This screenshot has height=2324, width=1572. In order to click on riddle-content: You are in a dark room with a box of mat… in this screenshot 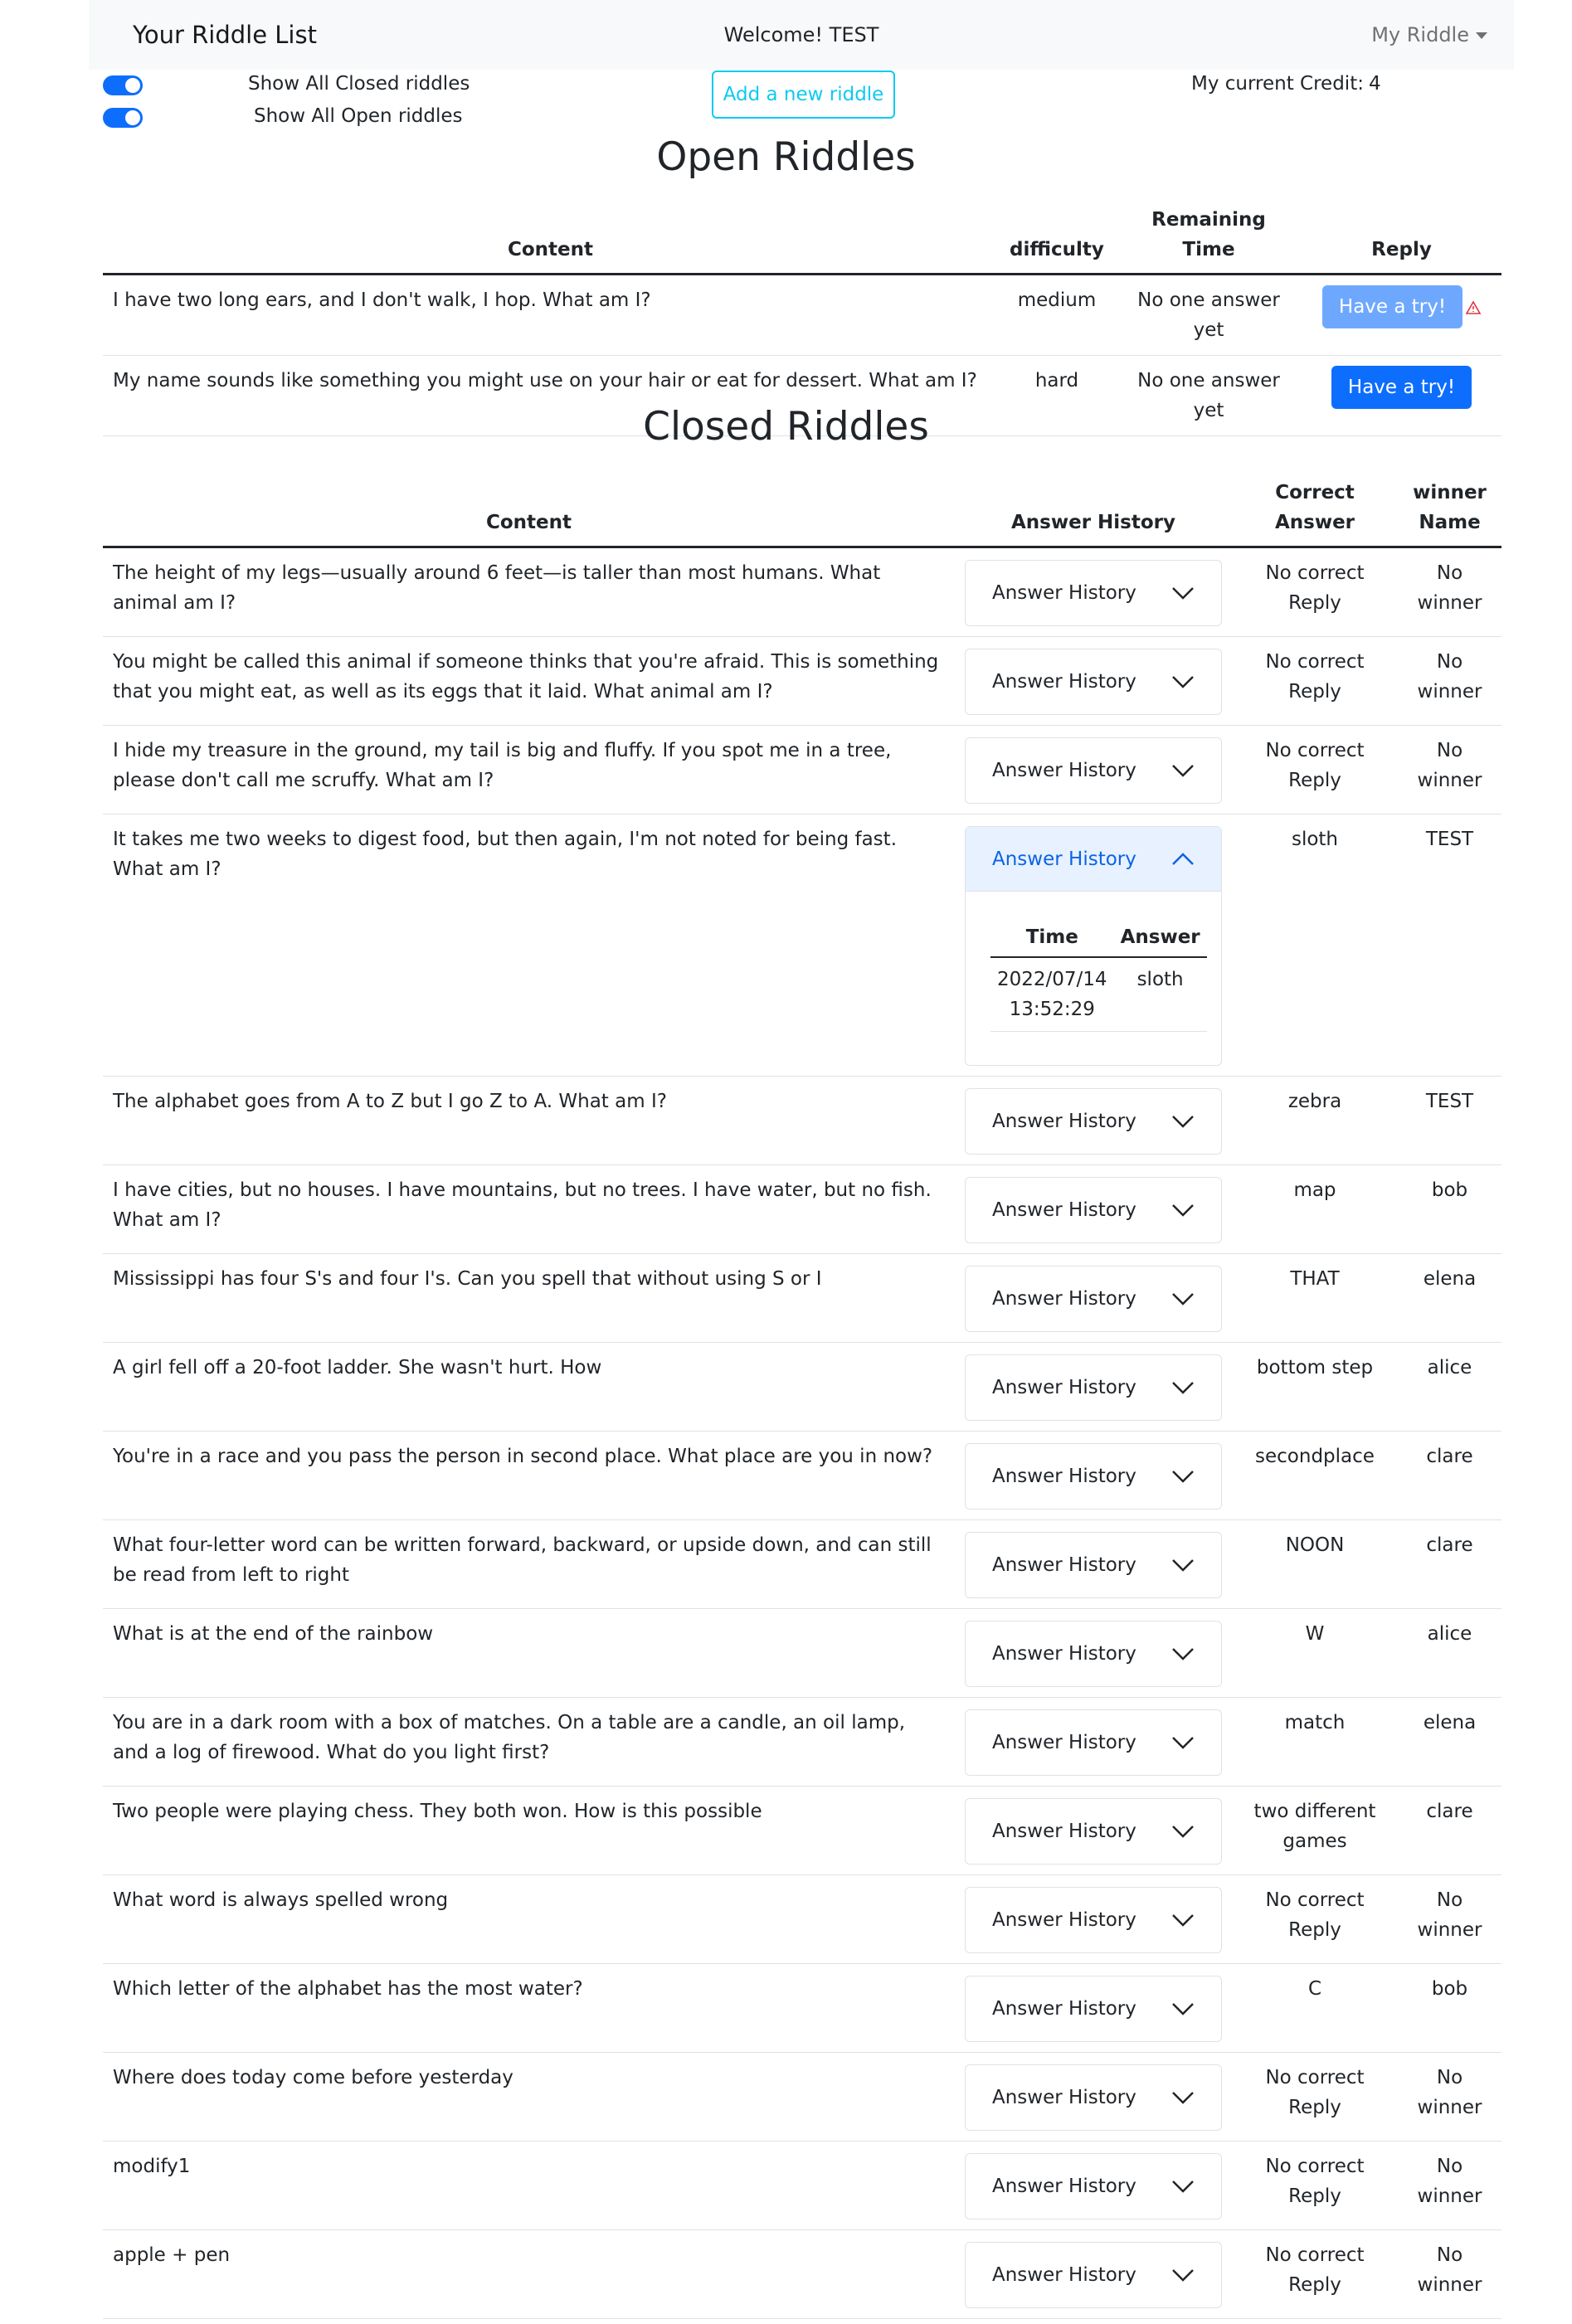, I will do `click(529, 1742)`.